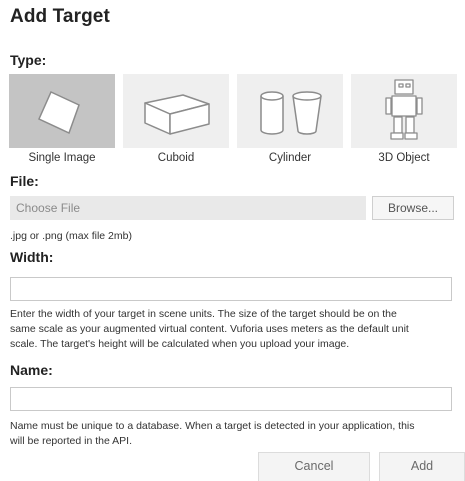 This screenshot has width=465, height=481. I want to click on type-option-single-image, so click(62, 111).